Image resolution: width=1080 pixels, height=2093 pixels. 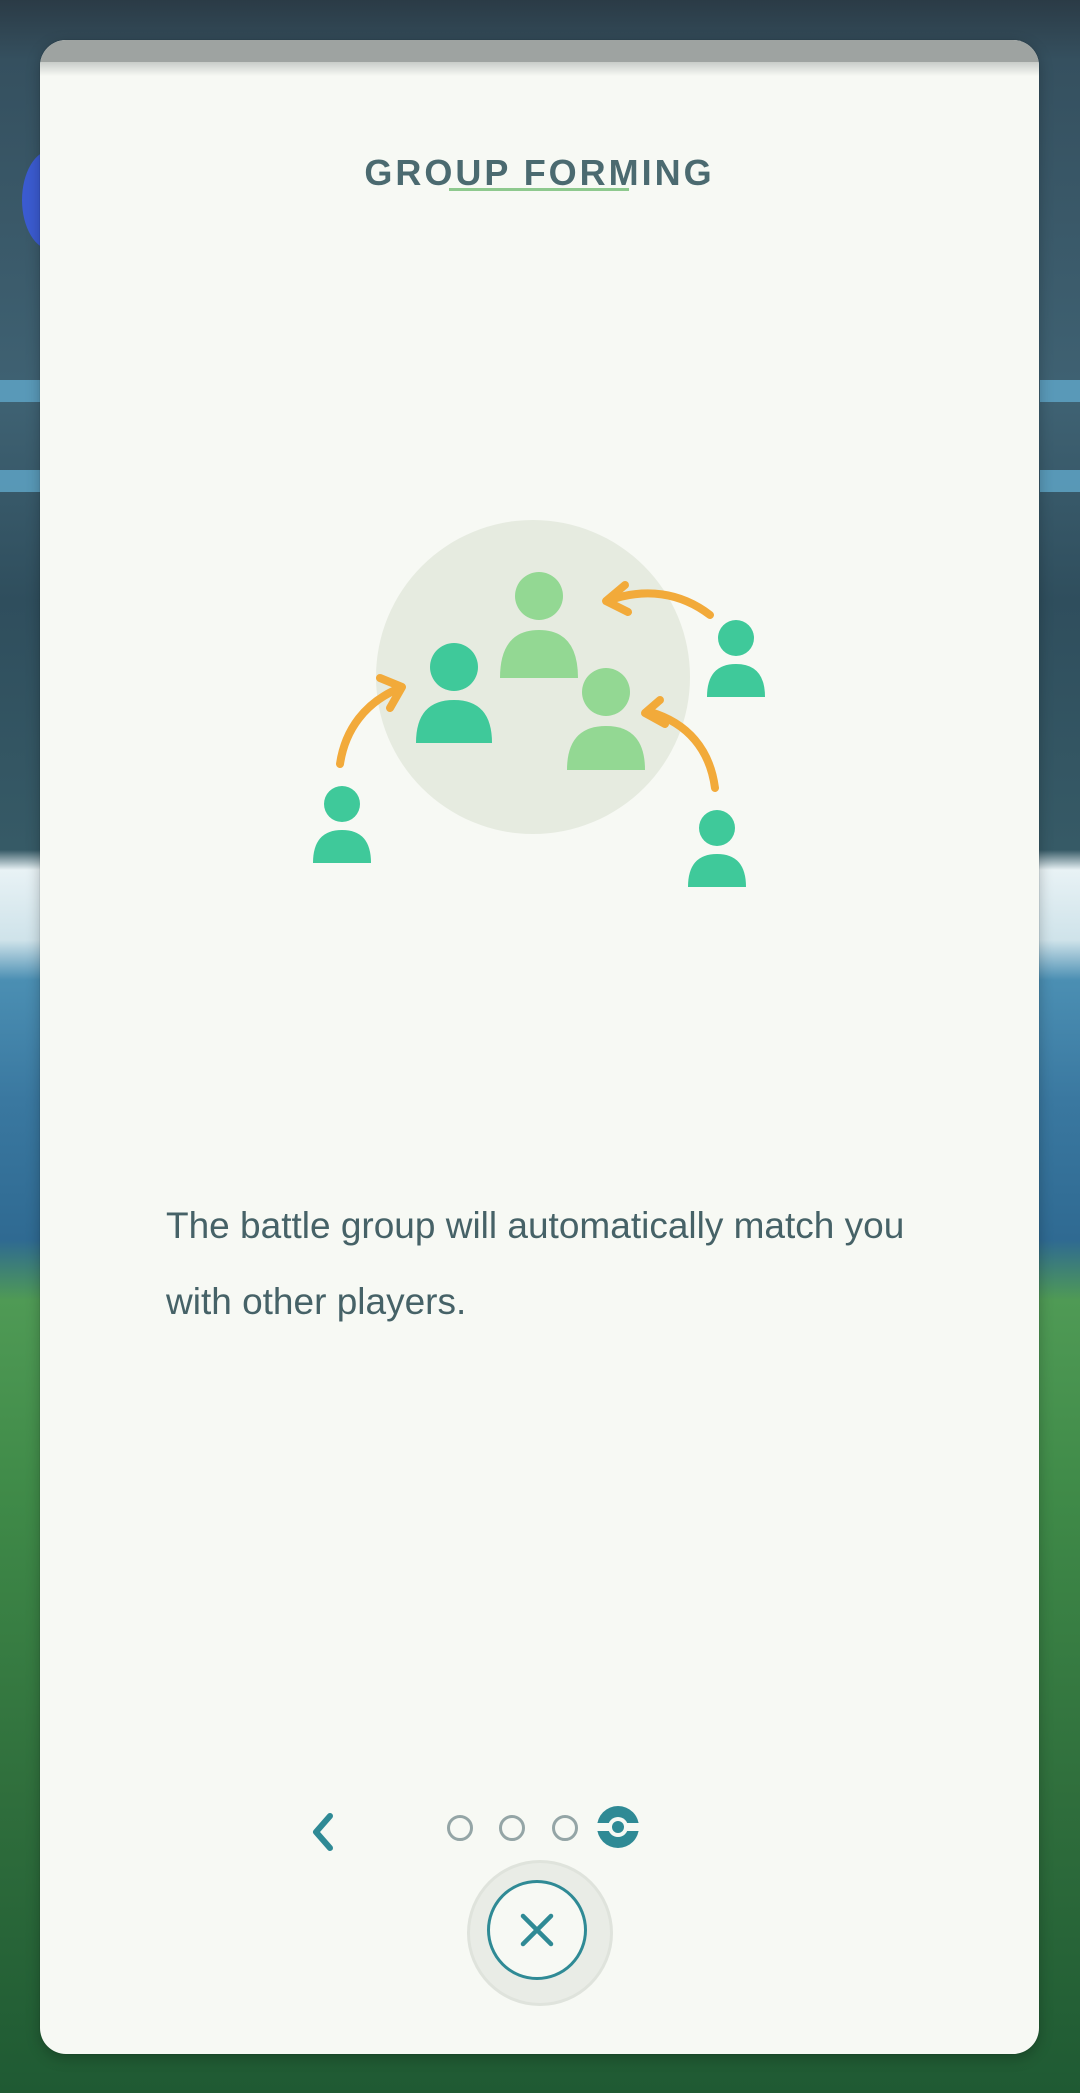 I want to click on background-right, so click(x=1060, y=1046).